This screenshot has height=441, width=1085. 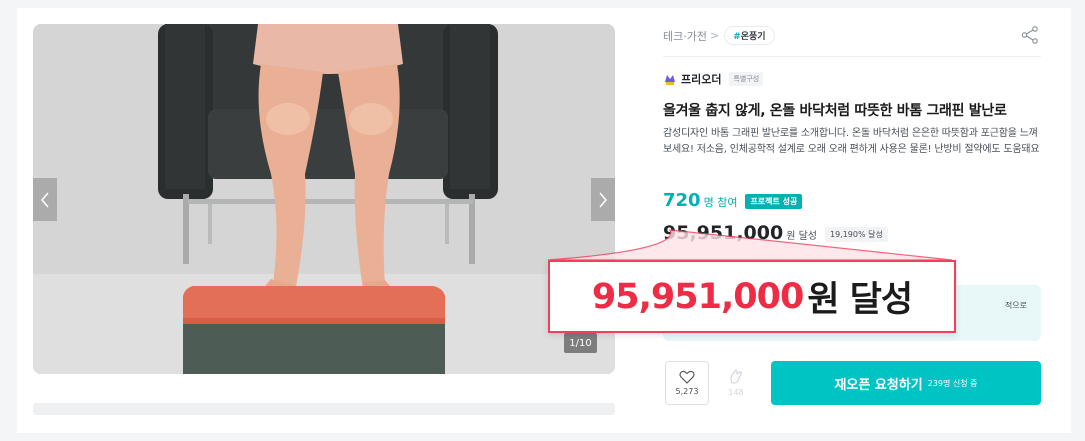 I want to click on maker-badge: 특별구성, so click(x=746, y=79).